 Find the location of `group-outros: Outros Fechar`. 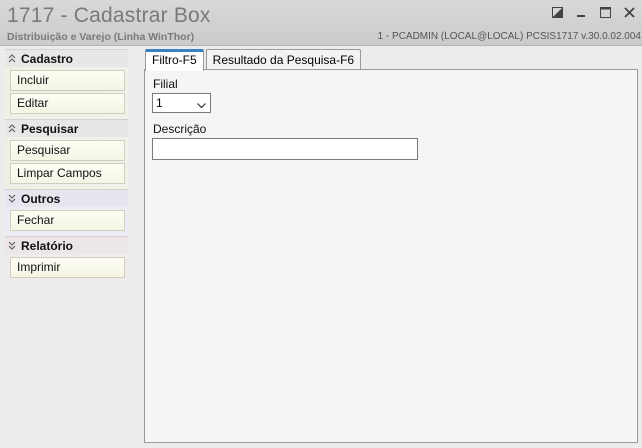

group-outros: Outros Fechar is located at coordinates (66, 212).